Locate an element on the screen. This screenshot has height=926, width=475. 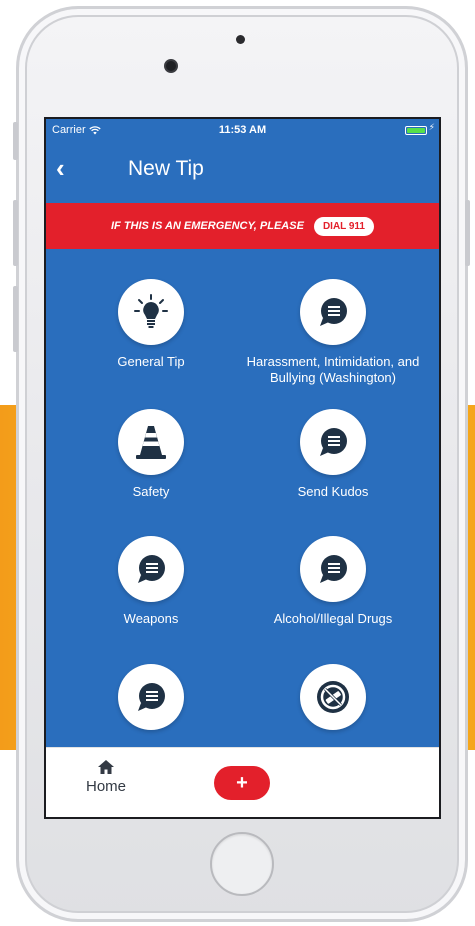
battery-icon is located at coordinates (416, 130).